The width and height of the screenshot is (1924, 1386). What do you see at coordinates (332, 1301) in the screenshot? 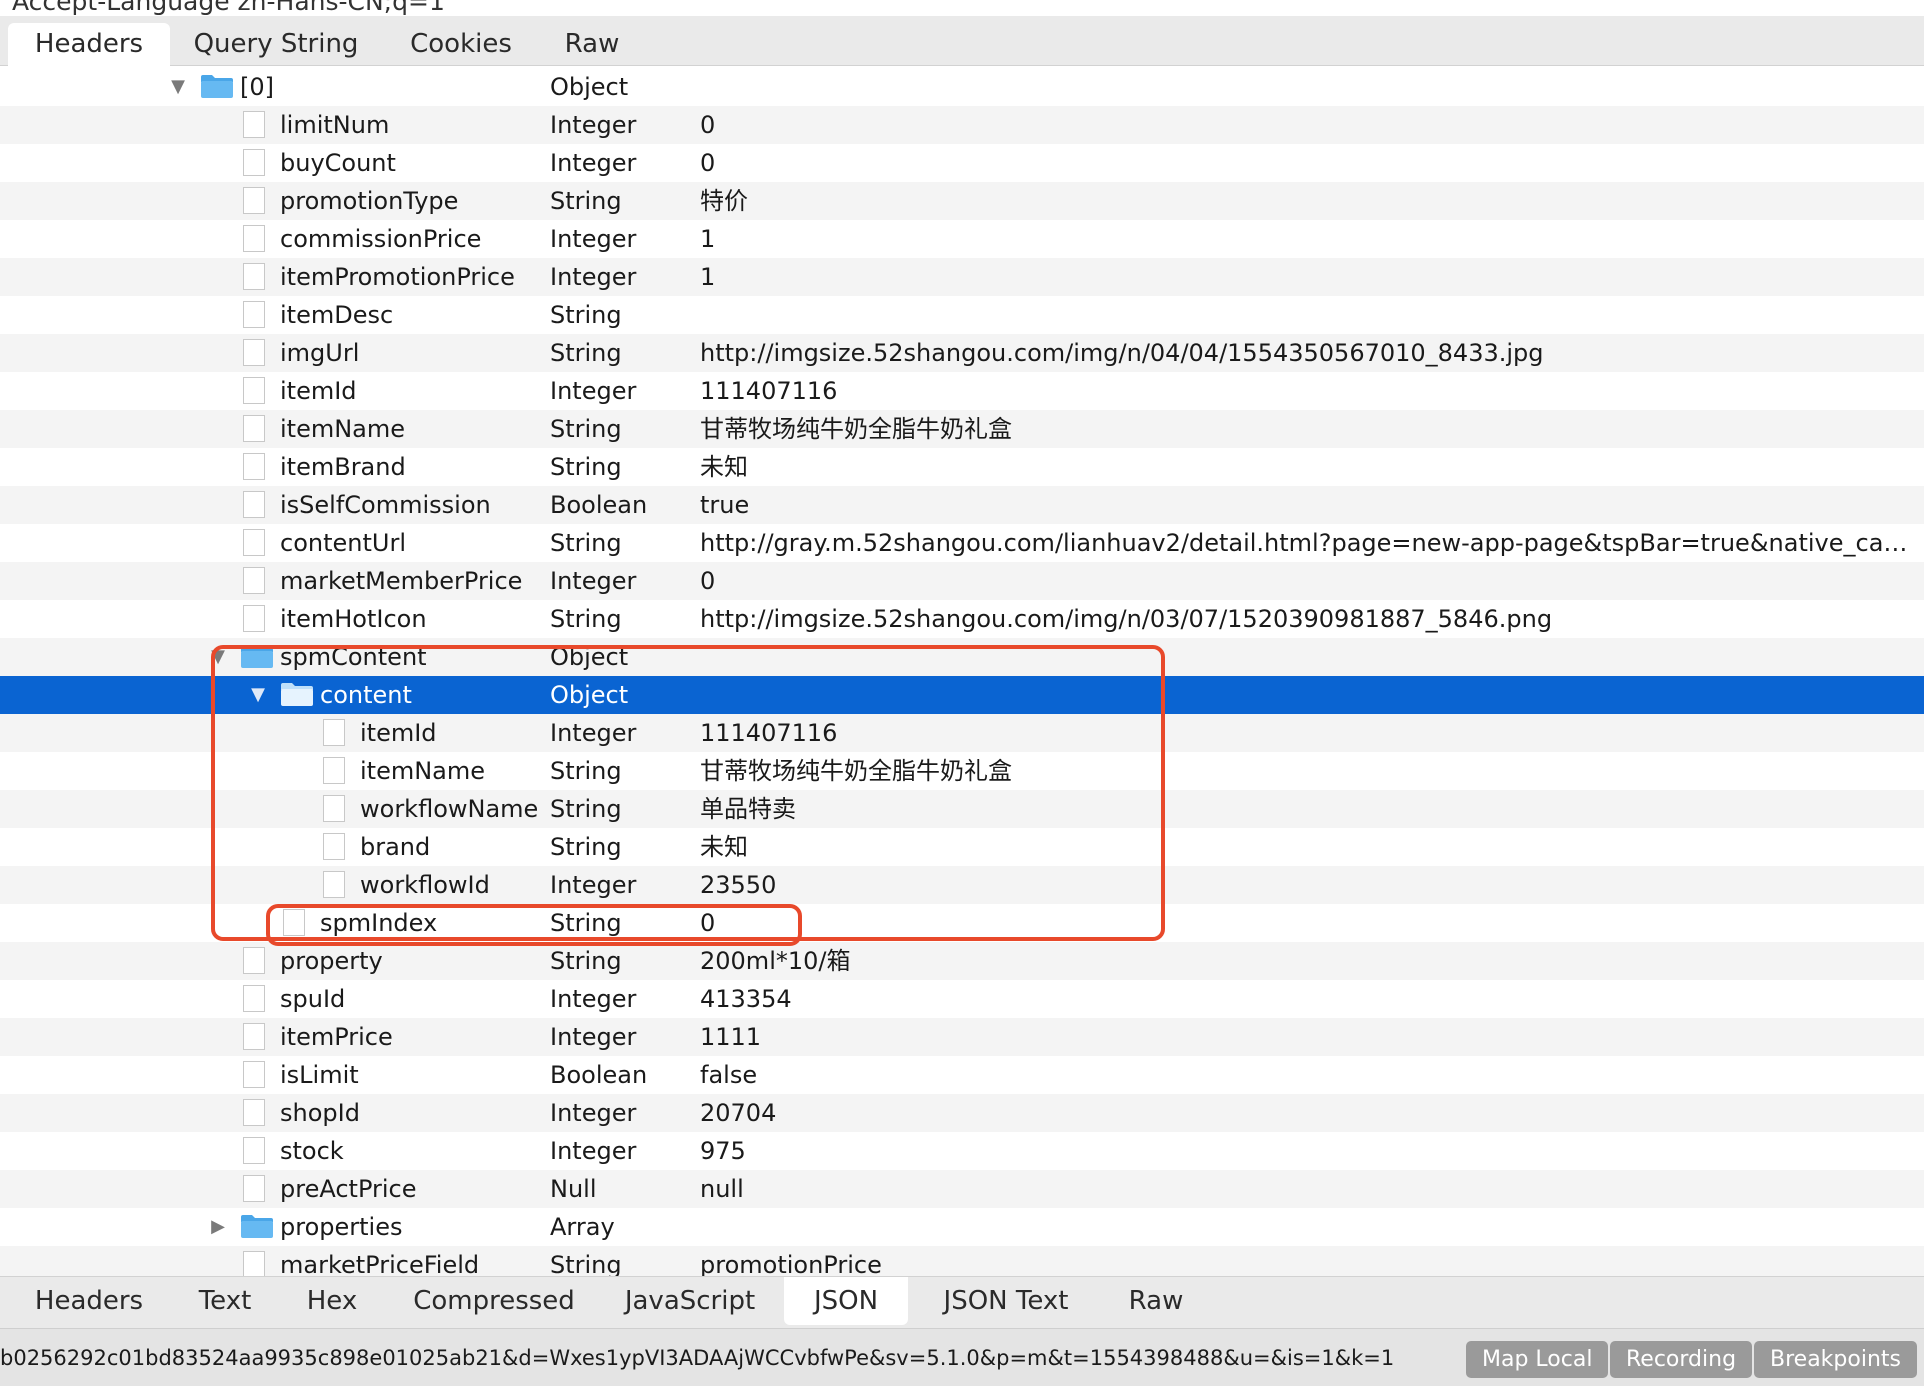
I see `tab-hex: Hex` at bounding box center [332, 1301].